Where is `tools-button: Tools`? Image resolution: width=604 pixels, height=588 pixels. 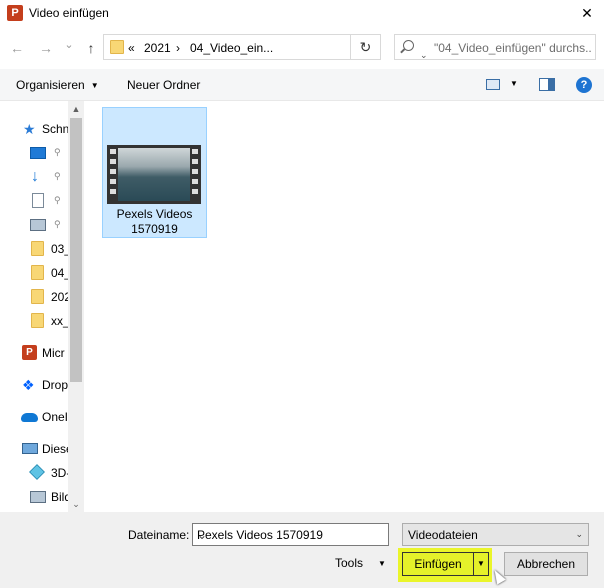 tools-button: Tools is located at coordinates (349, 563).